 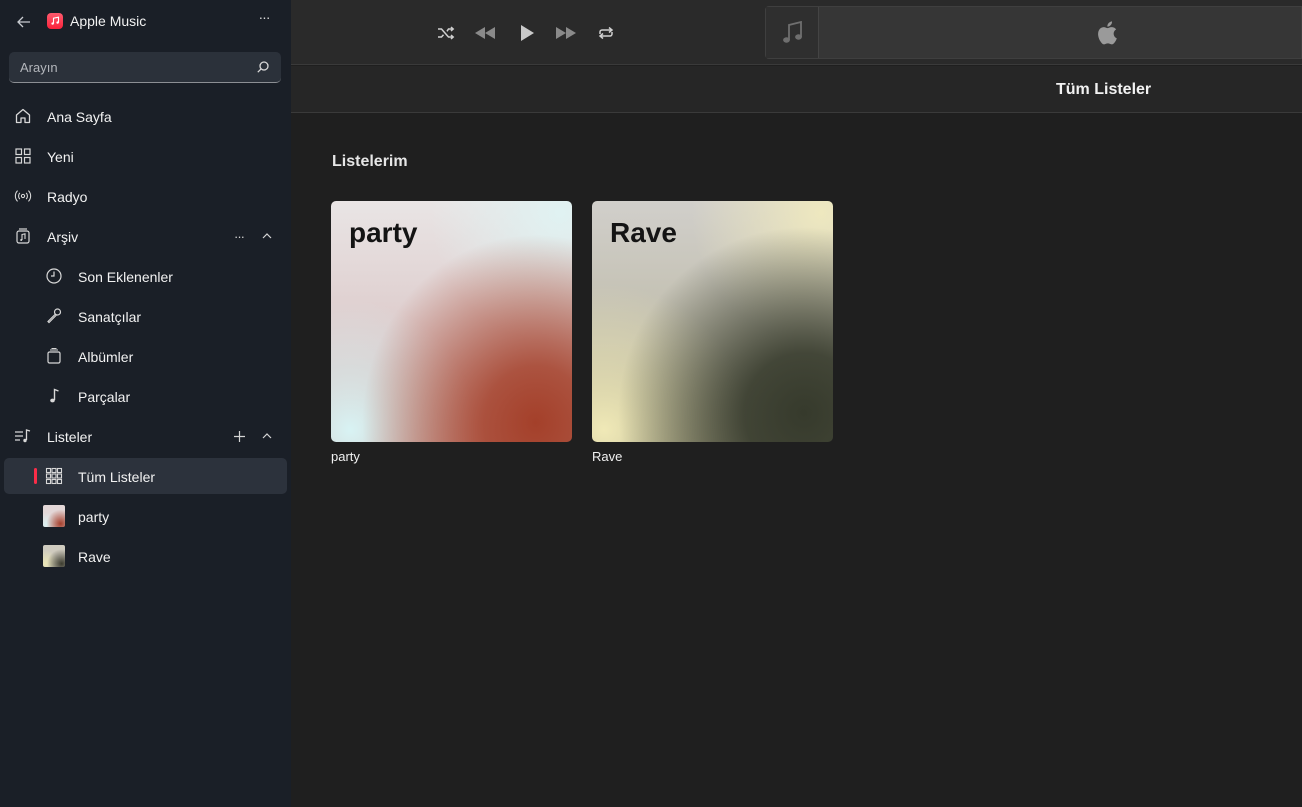 I want to click on back-button, so click(x=24, y=22).